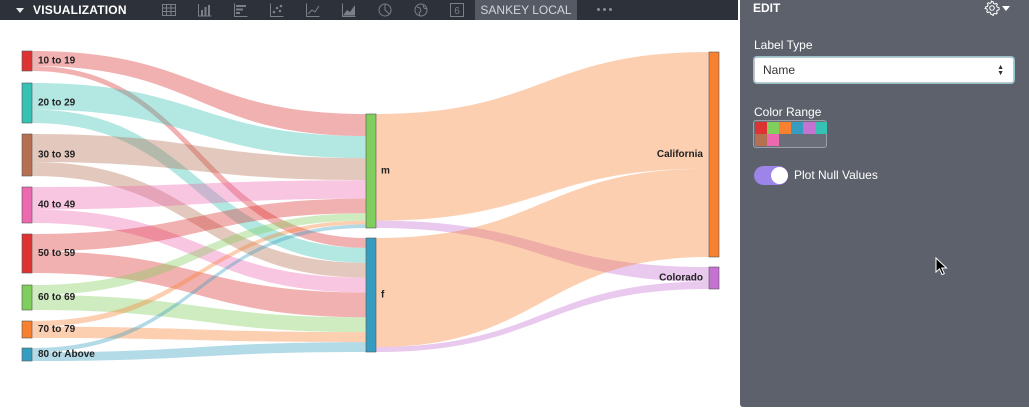 The image size is (1029, 419). I want to click on sankey-node-label: 50 to 59, so click(57, 253).